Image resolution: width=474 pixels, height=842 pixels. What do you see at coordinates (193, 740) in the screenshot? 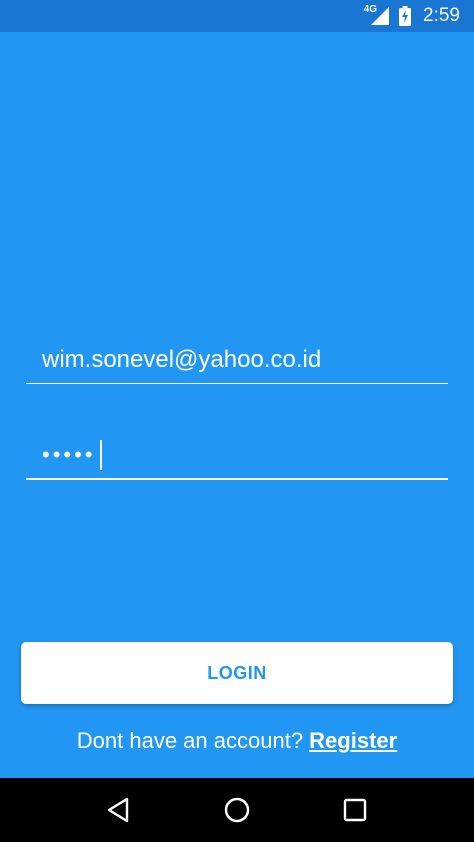
I see `register-prompt-text: Dont have an account?` at bounding box center [193, 740].